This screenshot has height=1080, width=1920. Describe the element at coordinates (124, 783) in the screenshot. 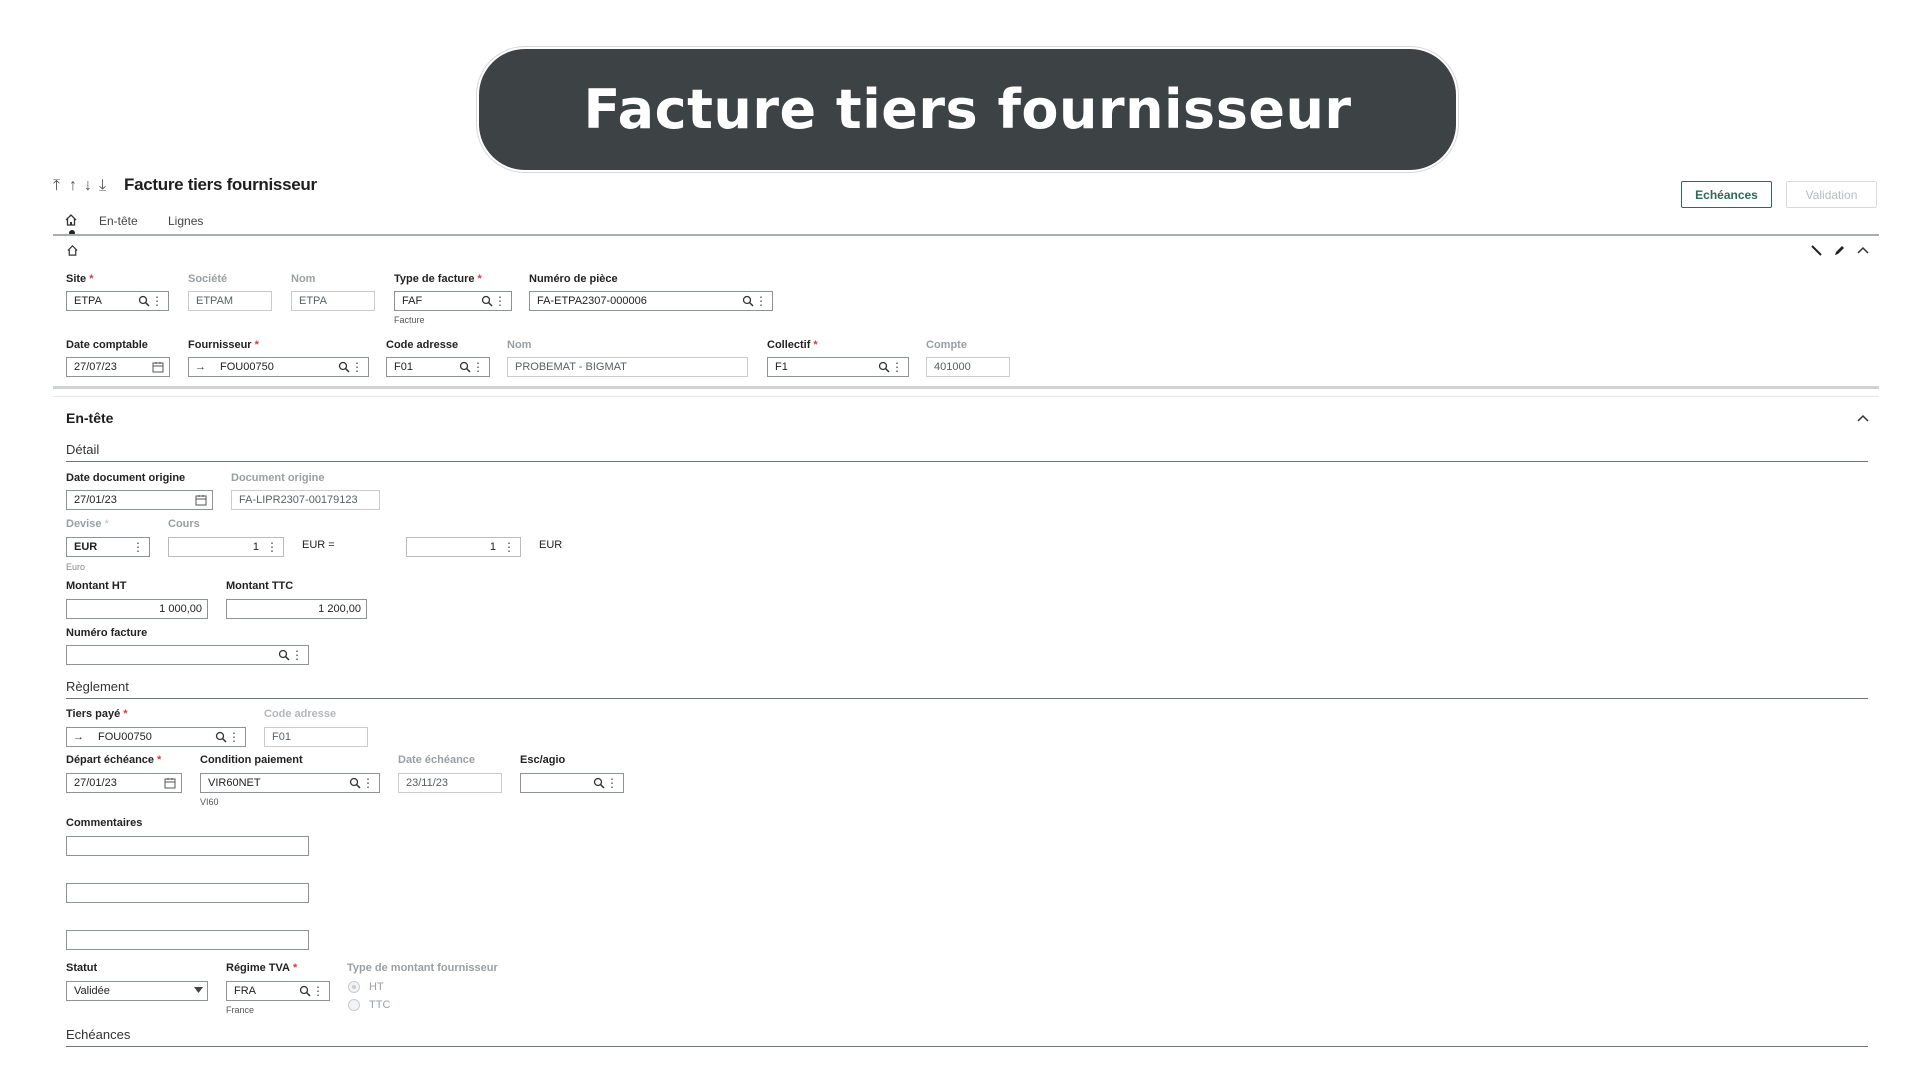

I see `depart-echeance-field: 27/01/23` at that location.